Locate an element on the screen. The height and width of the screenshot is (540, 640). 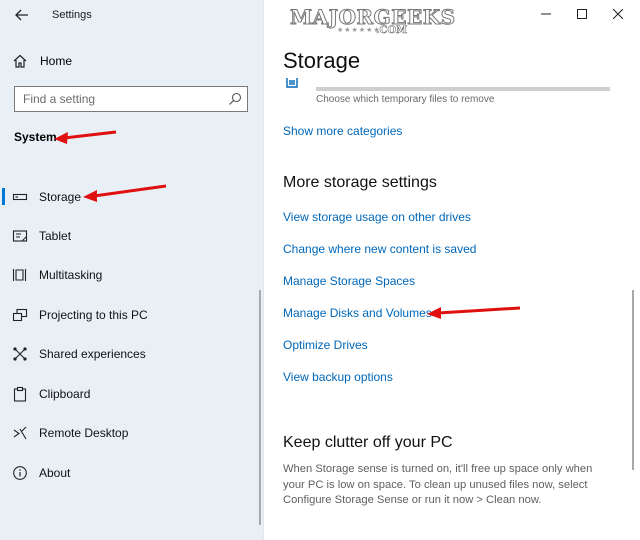
close-icon is located at coordinates (618, 14).